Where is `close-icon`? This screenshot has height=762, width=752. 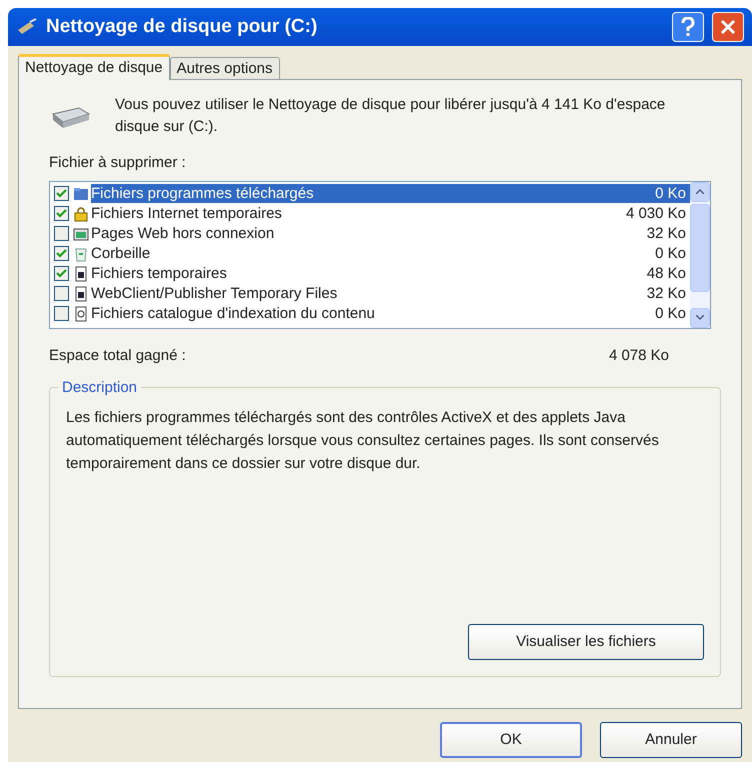
close-icon is located at coordinates (728, 27).